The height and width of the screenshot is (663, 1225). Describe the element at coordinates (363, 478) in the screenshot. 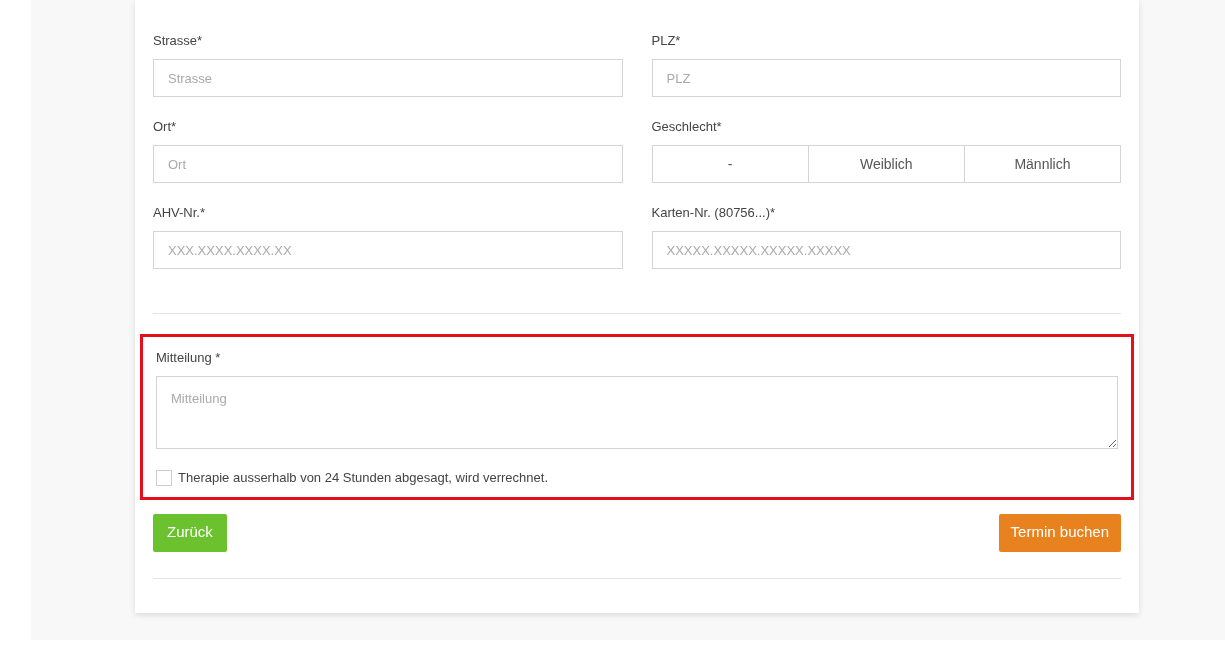

I see `checkbox-label: Therapie ausserhalb von 24 Stunden abgesagt, wird verrechnet.` at that location.